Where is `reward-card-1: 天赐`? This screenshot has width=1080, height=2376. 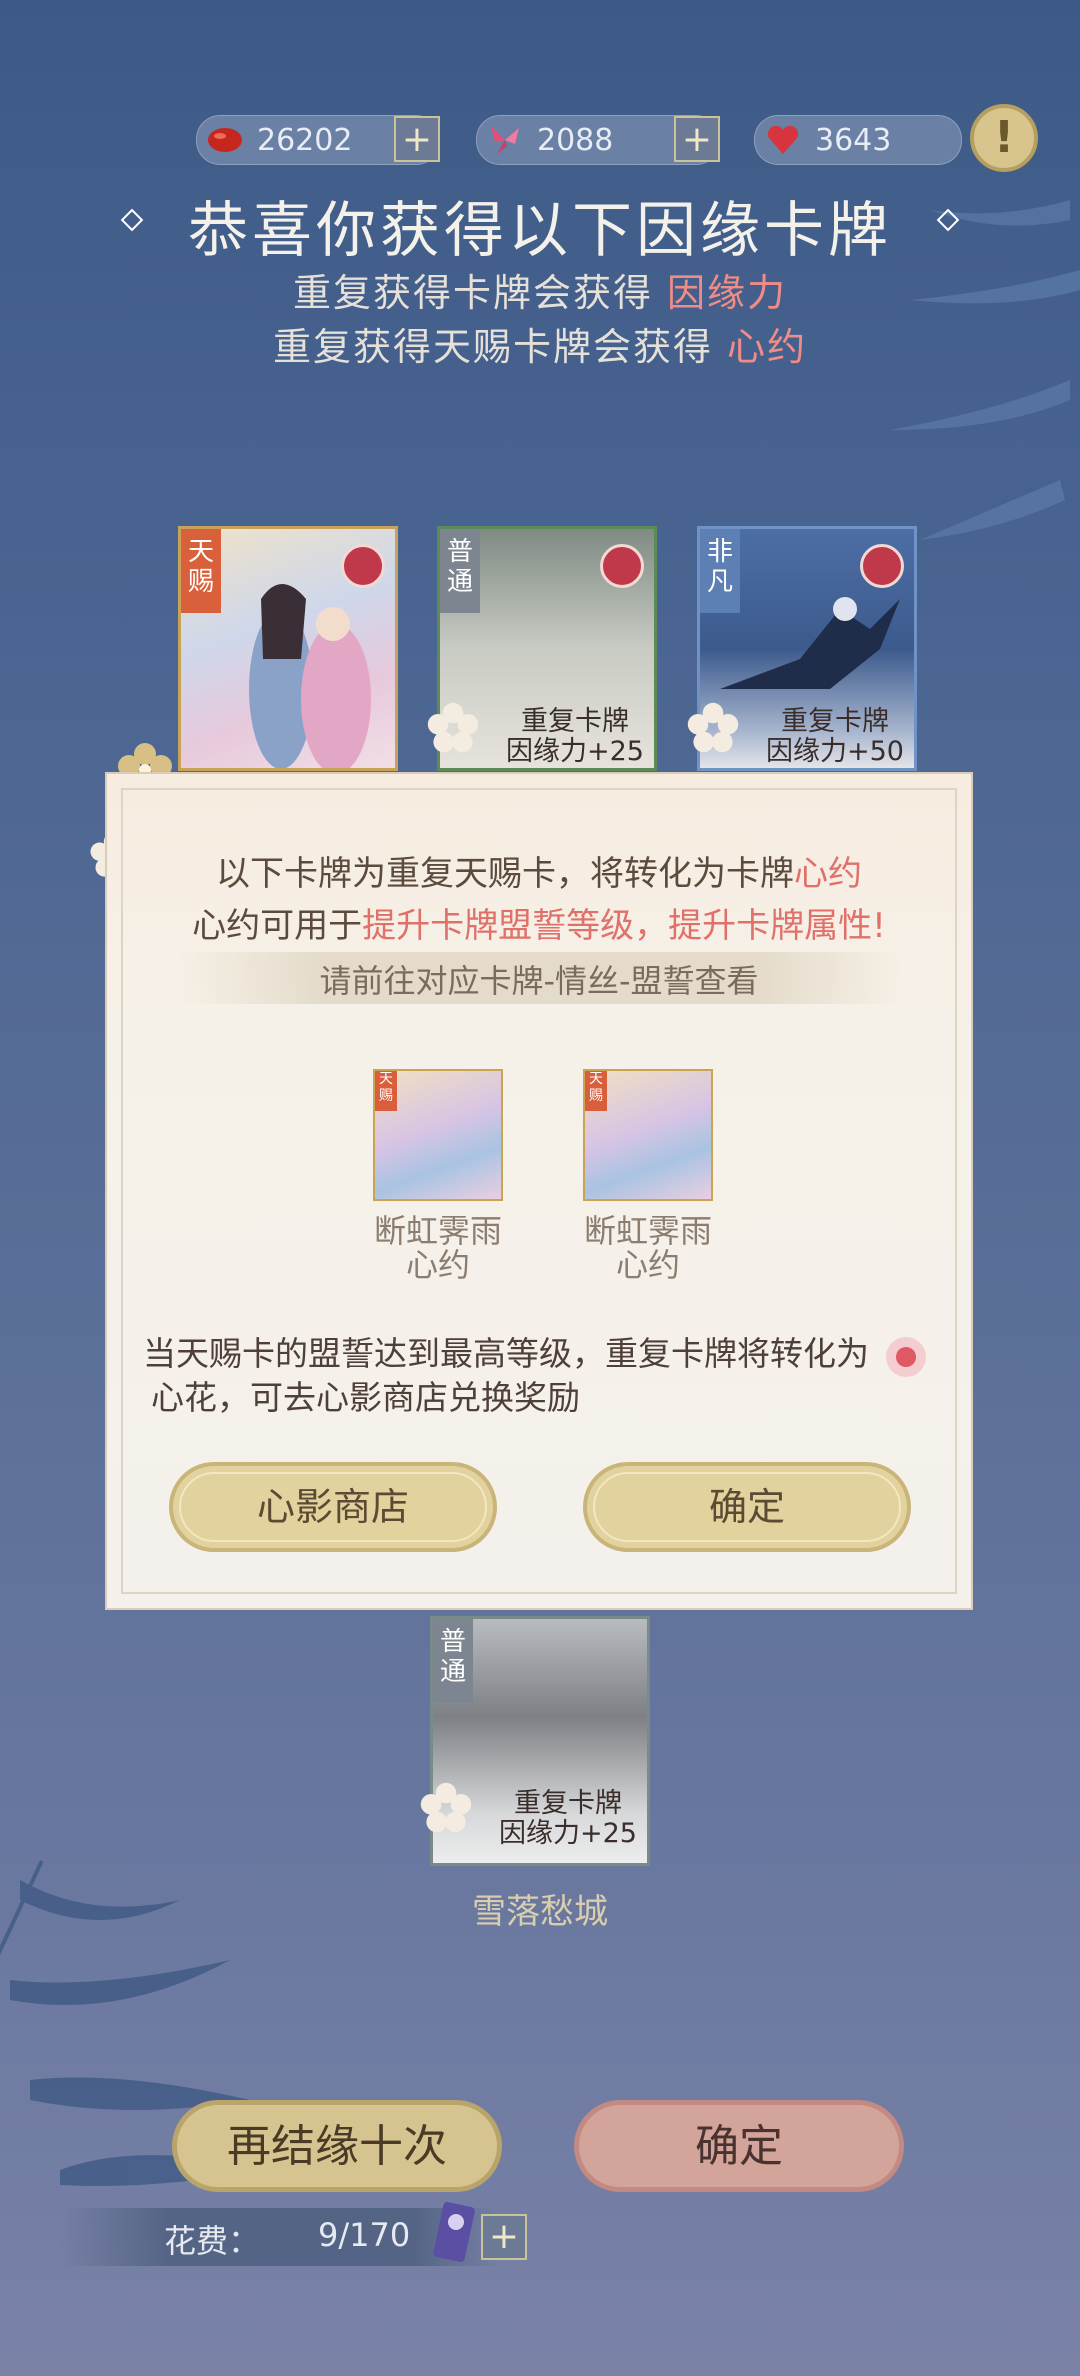
reward-card-1: 天赐 is located at coordinates (438, 1135).